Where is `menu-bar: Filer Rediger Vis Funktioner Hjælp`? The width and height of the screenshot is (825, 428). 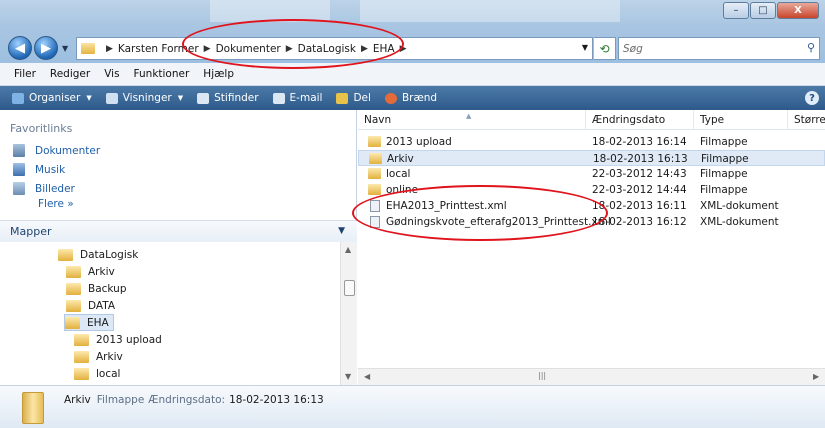
menu-bar: Filer Rediger Vis Funktioner Hjælp is located at coordinates (412, 74).